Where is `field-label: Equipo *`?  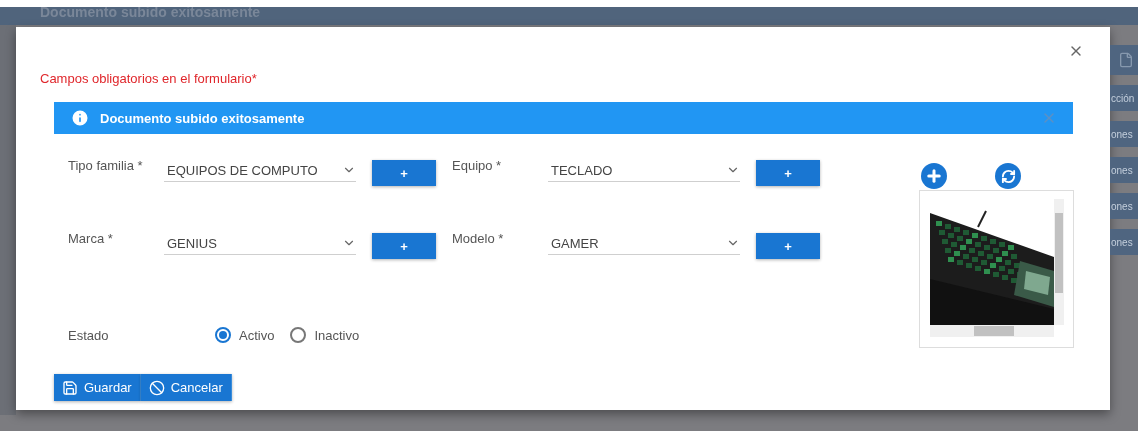
field-label: Equipo * is located at coordinates (477, 167).